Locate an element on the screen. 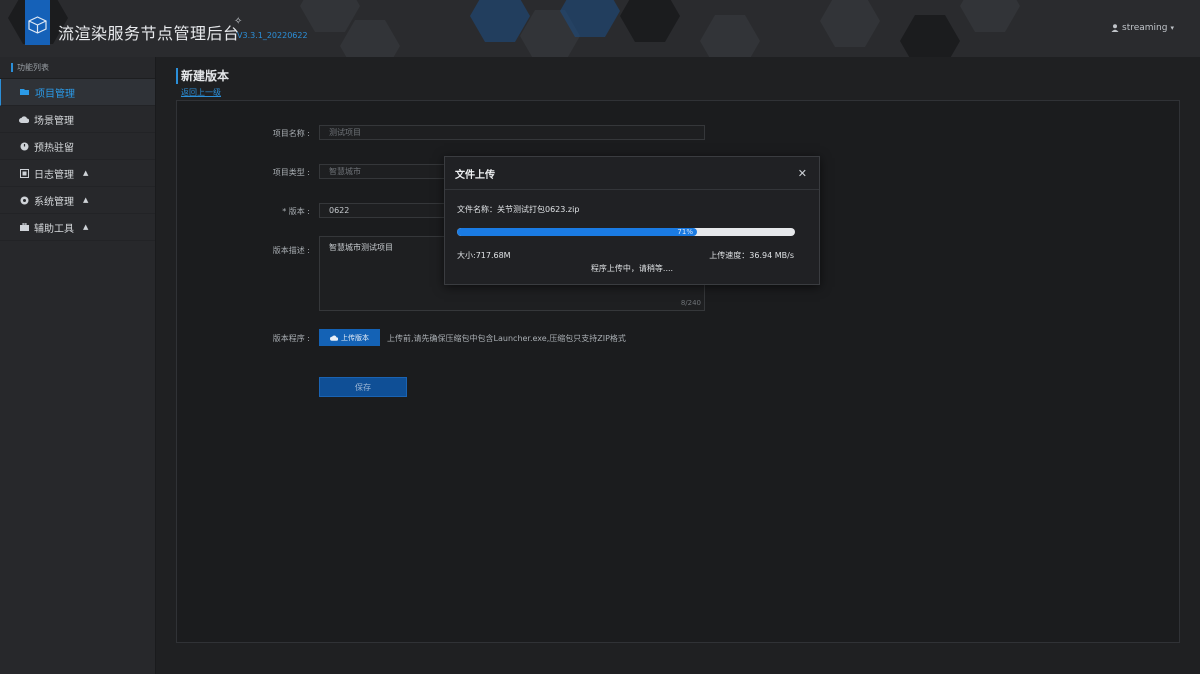  sidebar-item-tools: 辅助工具 ▲ is located at coordinates (77, 227).